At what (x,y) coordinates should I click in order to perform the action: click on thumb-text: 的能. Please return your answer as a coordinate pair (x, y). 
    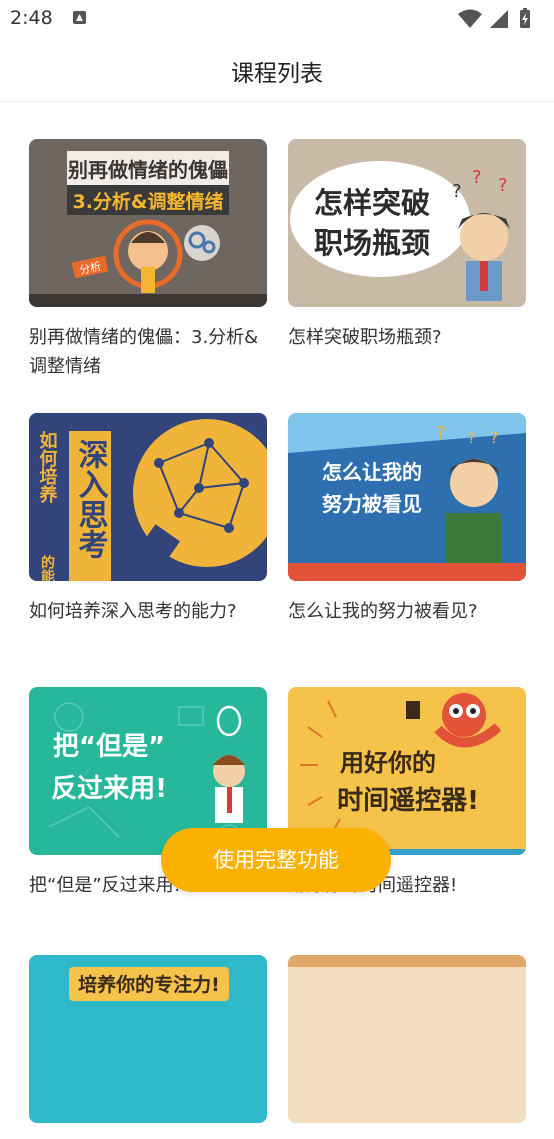
    Looking at the image, I should click on (47, 567).